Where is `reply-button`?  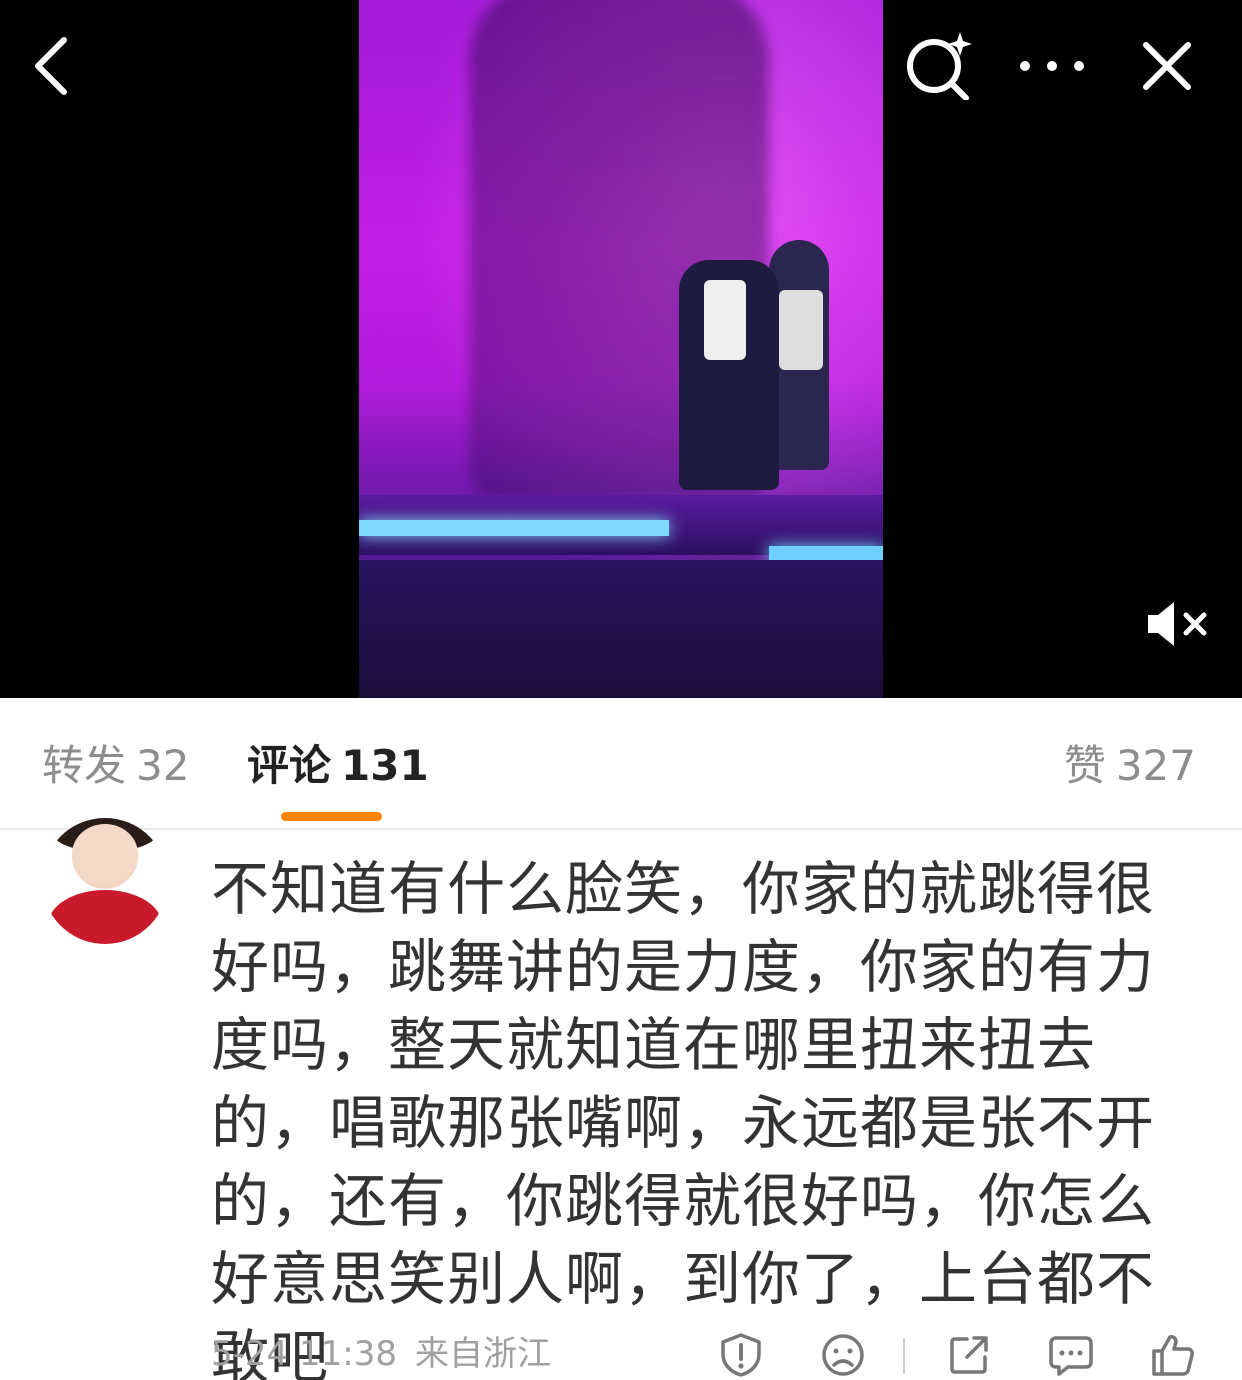
reply-button is located at coordinates (1071, 1355).